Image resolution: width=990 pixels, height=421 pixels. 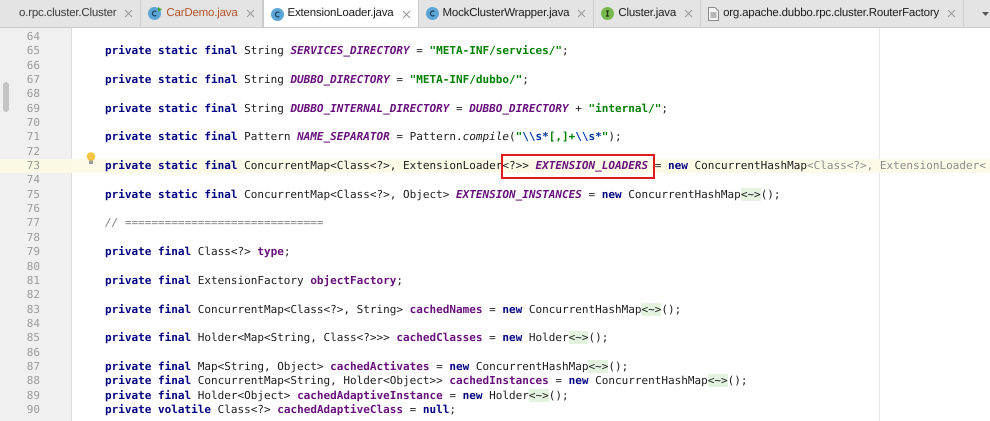 What do you see at coordinates (426, 381) in the screenshot?
I see `code-line: private final ConcurrentMap<String, Holder<Object>> cachedInstances = new ConcurrentHashMap<~>();` at bounding box center [426, 381].